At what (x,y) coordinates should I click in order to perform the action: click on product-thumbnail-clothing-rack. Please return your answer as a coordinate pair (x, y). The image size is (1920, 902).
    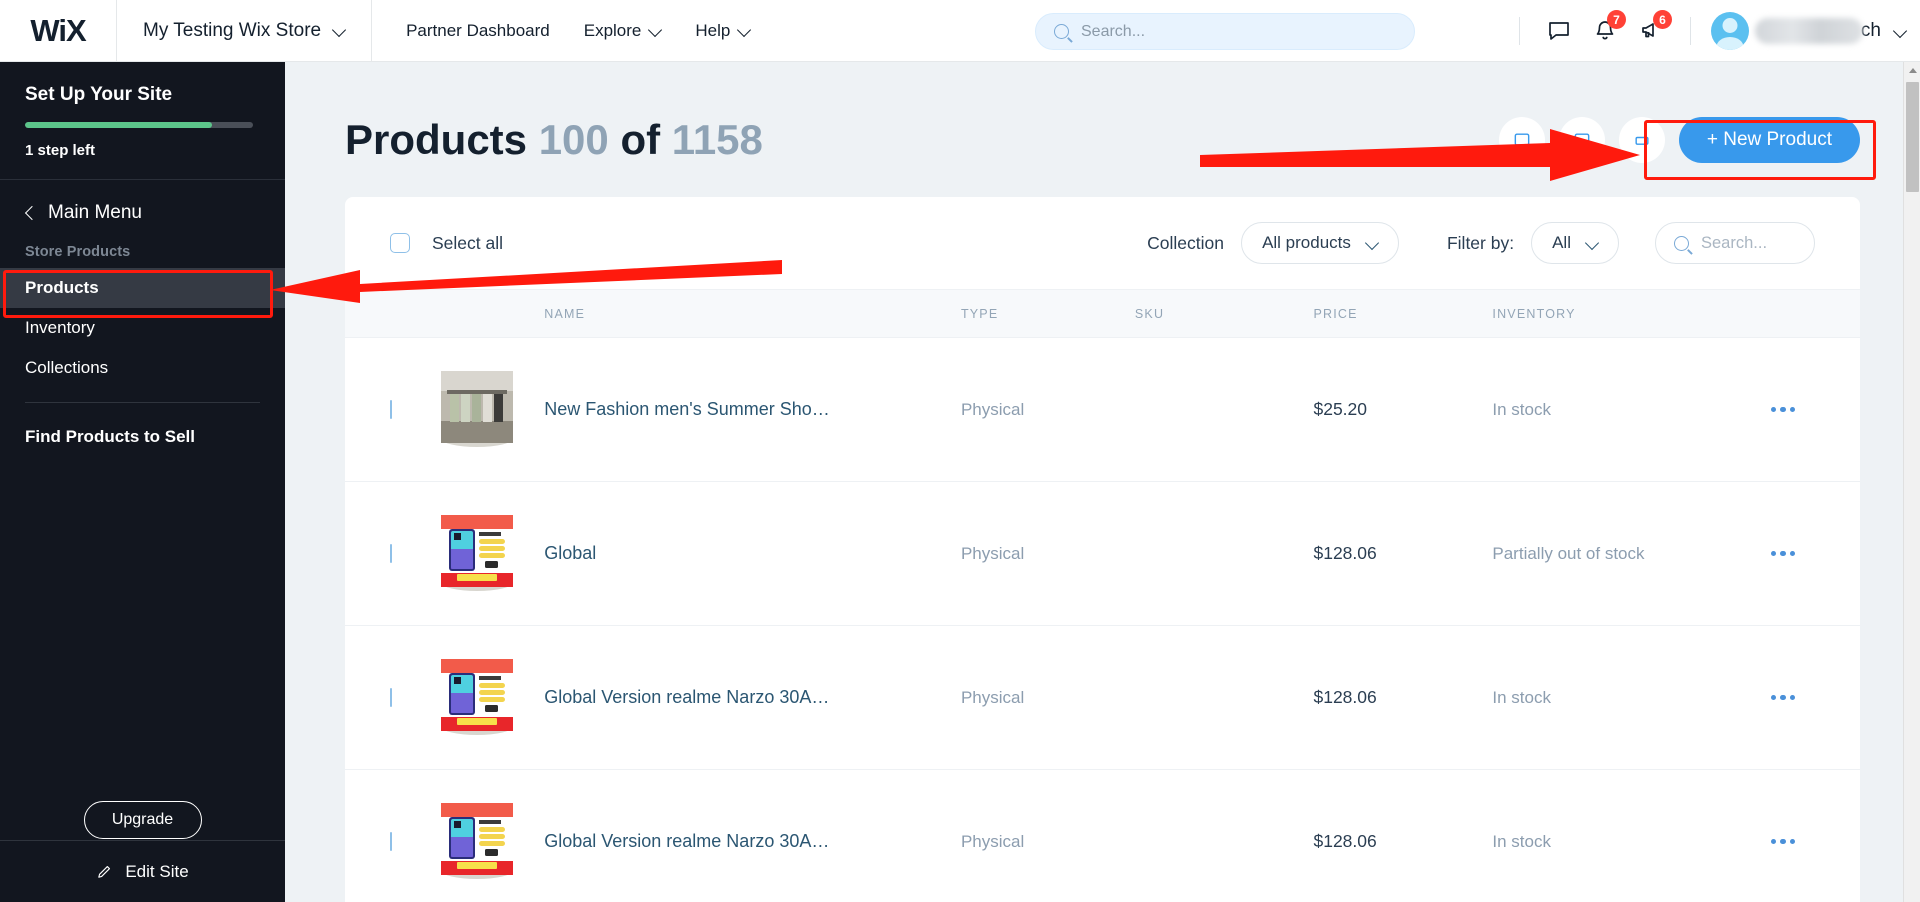
    Looking at the image, I should click on (476, 409).